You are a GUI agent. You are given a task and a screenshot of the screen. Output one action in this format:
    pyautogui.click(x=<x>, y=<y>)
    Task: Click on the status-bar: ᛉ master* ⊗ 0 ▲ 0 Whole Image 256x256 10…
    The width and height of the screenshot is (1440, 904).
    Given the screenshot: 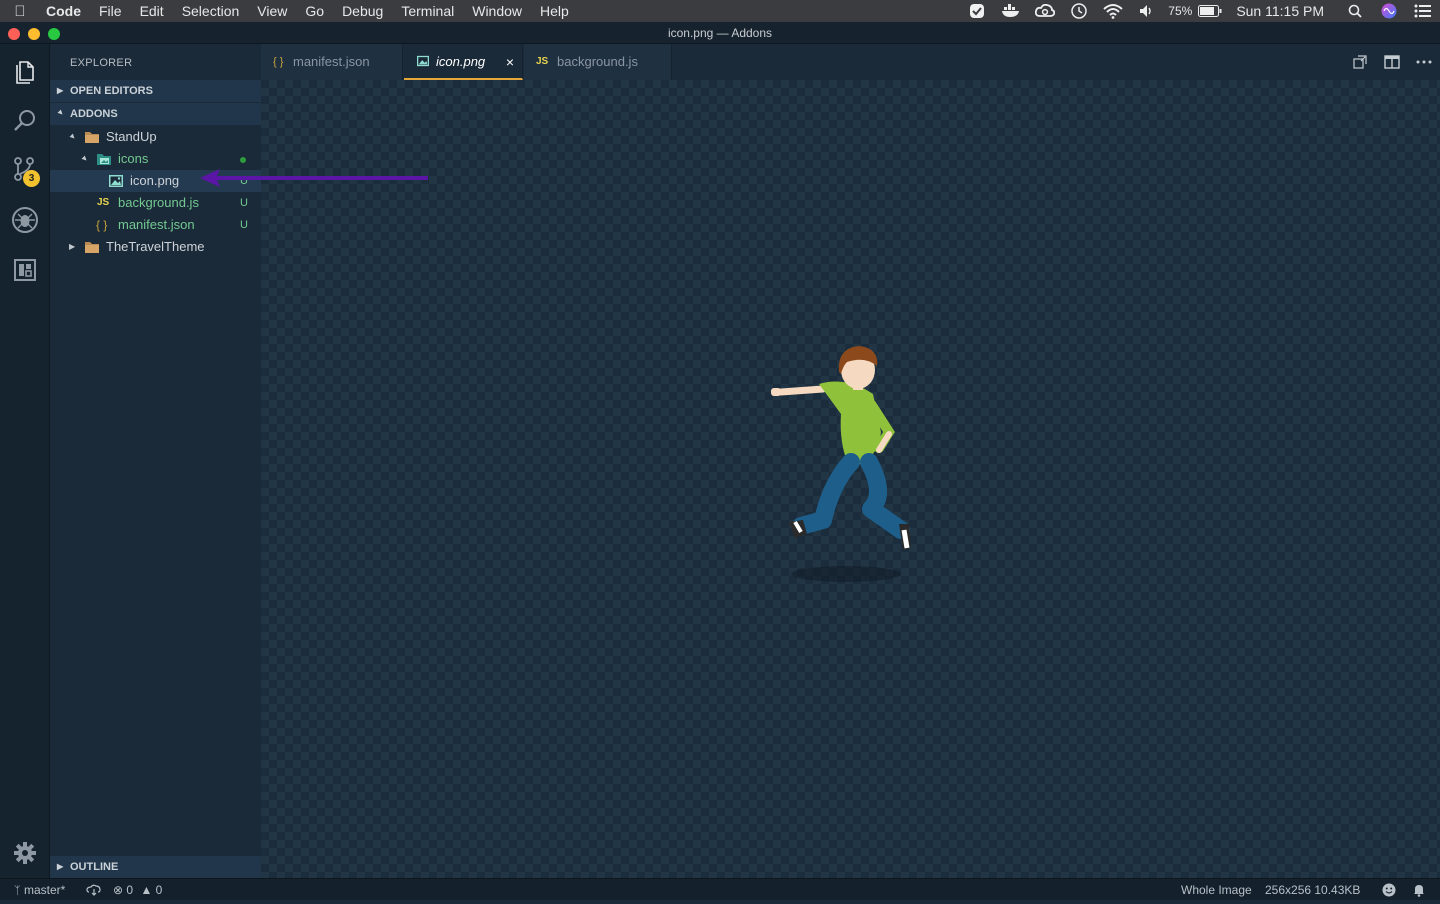 What is the action you would take?
    pyautogui.click(x=720, y=889)
    